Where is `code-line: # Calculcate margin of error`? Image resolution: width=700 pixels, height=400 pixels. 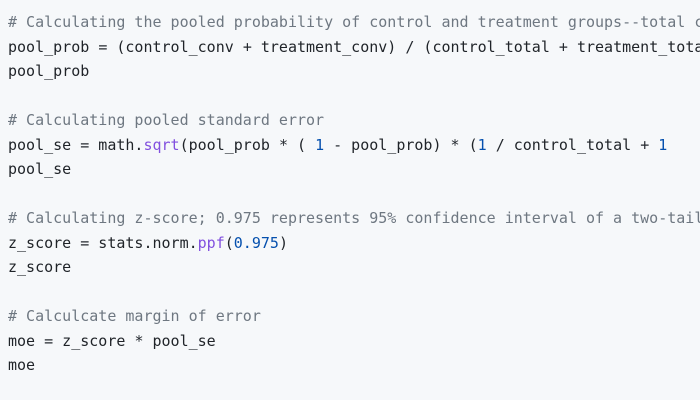
code-line: # Calculcate margin of error is located at coordinates (134, 316).